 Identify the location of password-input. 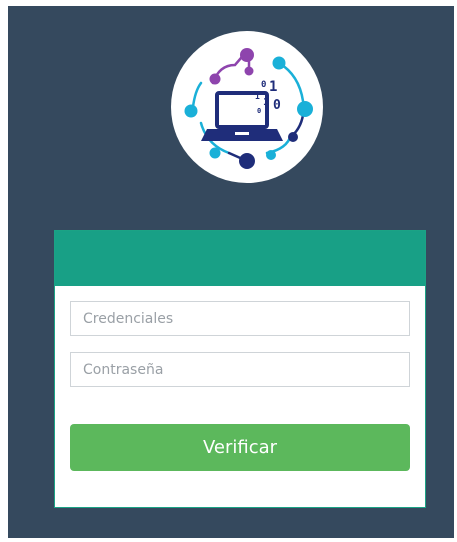
(240, 369).